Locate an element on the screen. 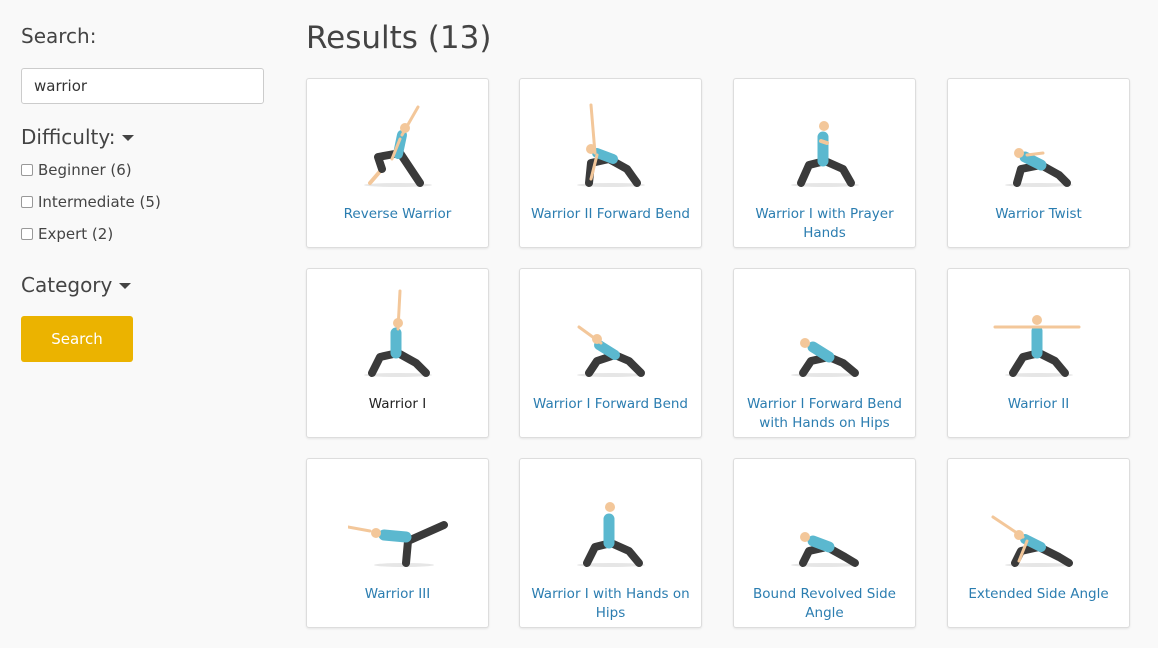 The width and height of the screenshot is (1158, 648). result-card-warrior-ii-forward-bend: Warrior II Forward Bend is located at coordinates (610, 163).